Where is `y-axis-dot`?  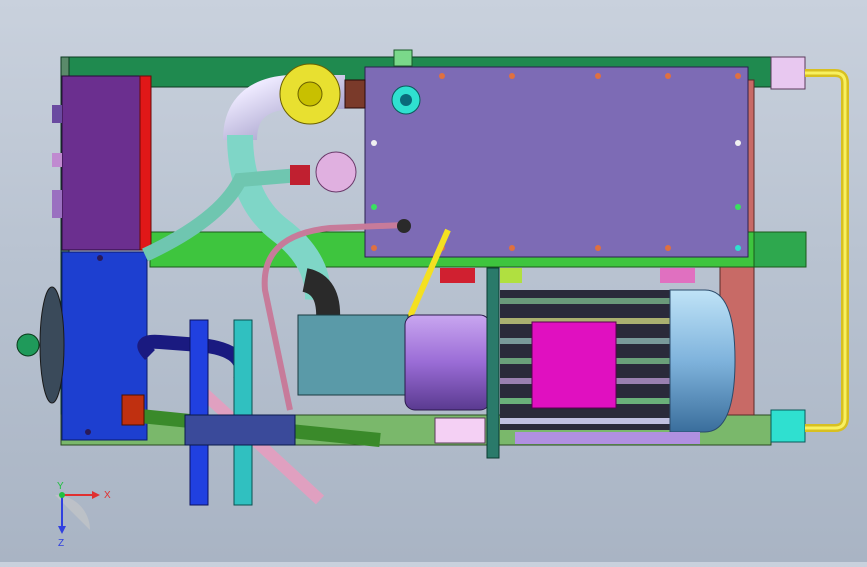
y-axis-dot is located at coordinates (62, 495).